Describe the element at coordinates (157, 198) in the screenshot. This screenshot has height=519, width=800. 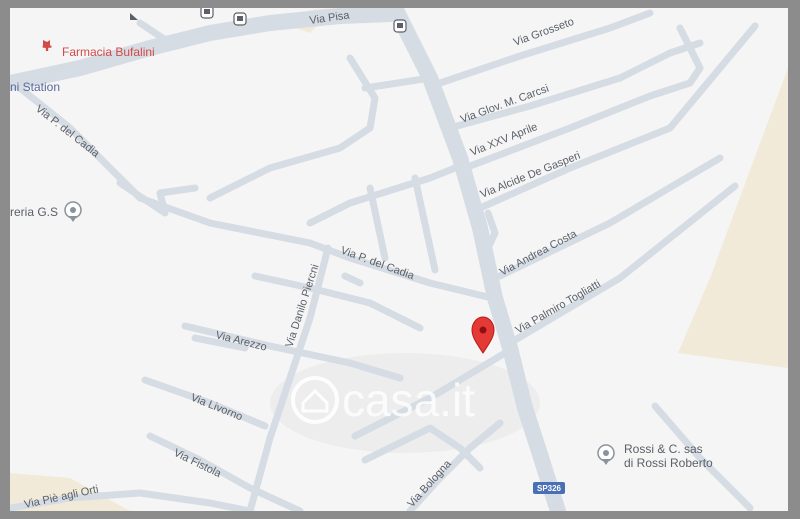
I see `road-small-loop` at that location.